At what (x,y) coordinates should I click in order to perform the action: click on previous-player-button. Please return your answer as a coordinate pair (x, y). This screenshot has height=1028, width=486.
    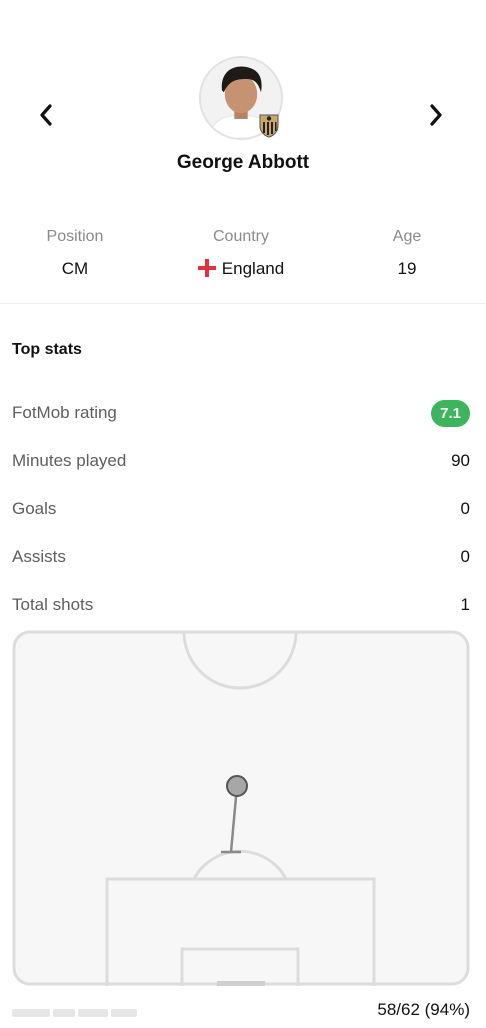
    Looking at the image, I should click on (46, 115).